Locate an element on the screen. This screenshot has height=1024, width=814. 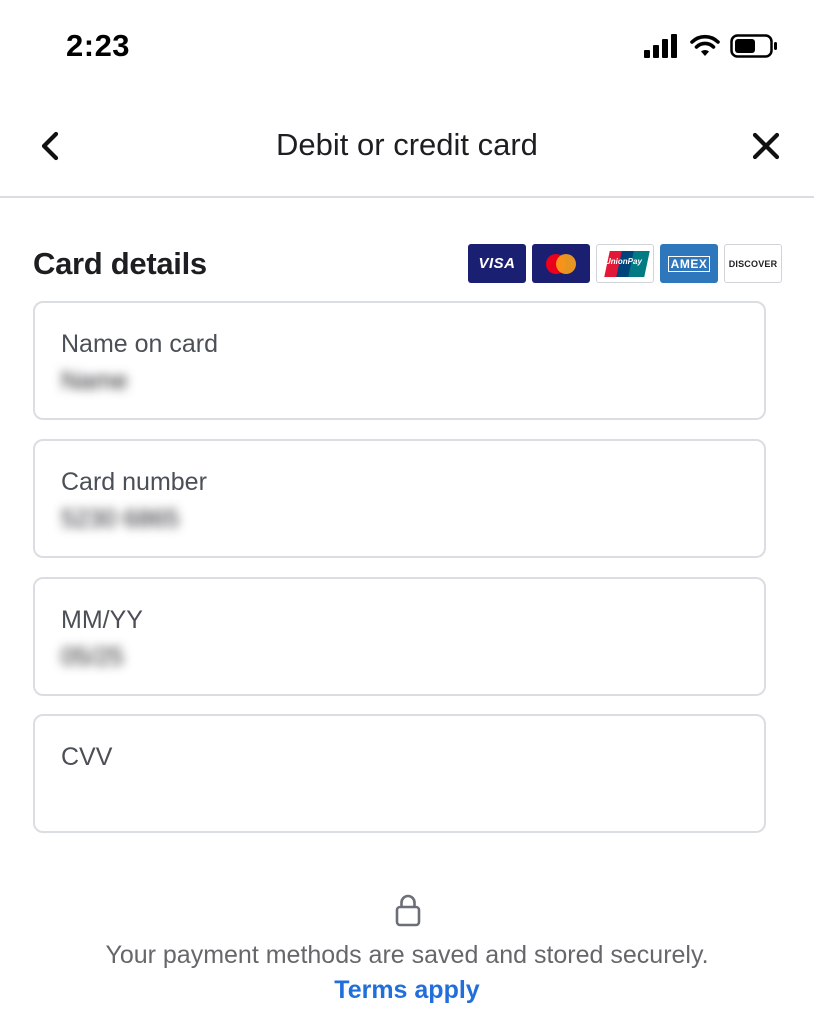
discover-logo: DISCOVER is located at coordinates (753, 263).